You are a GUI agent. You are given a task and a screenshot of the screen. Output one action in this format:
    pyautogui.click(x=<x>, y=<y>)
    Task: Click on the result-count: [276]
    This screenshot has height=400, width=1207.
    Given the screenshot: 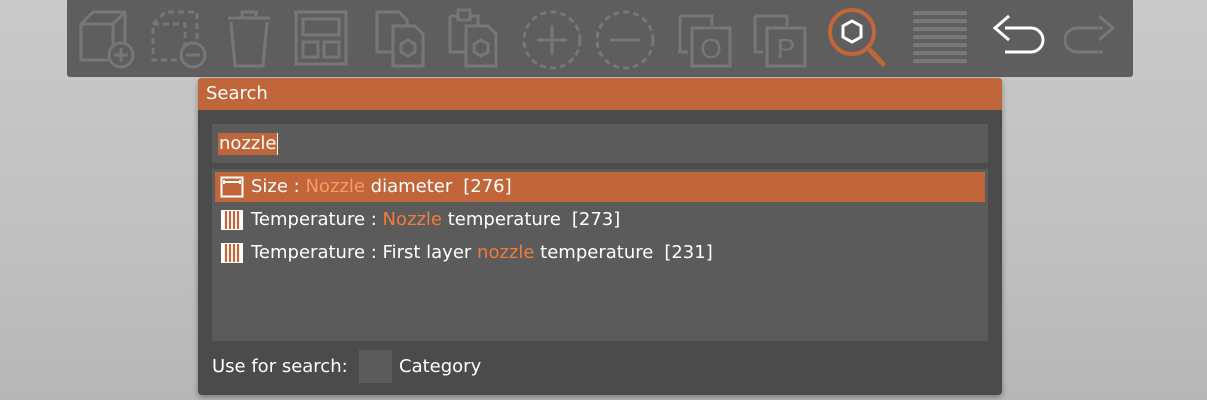 What is the action you would take?
    pyautogui.click(x=487, y=186)
    